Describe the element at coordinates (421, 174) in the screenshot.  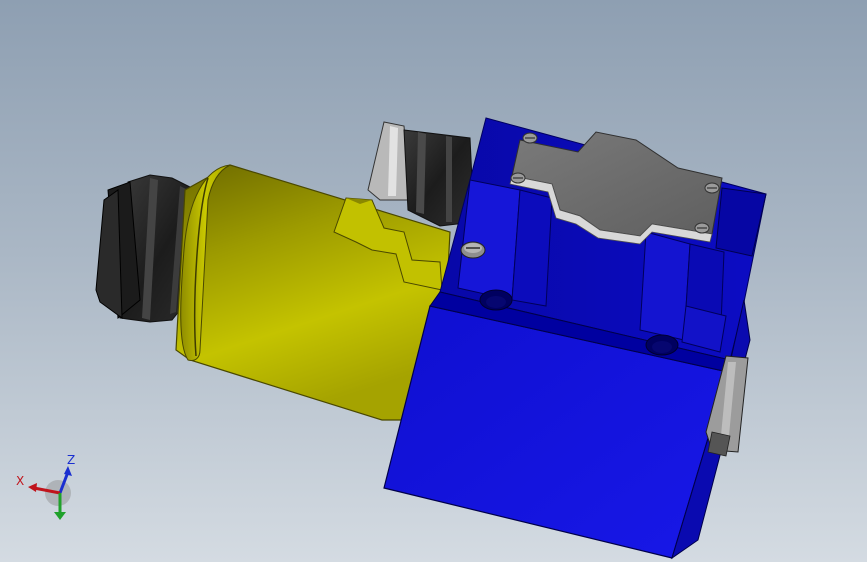
I see `rear-connector` at that location.